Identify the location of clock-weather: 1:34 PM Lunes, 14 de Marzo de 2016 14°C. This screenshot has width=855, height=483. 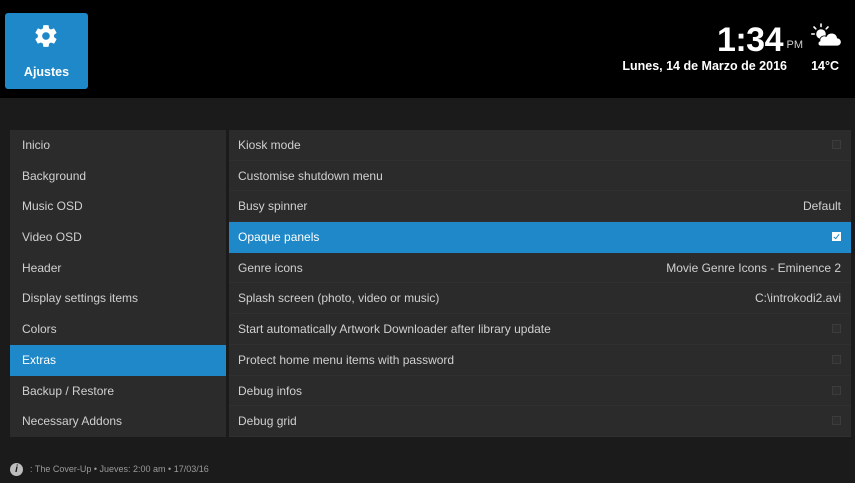
(681, 50).